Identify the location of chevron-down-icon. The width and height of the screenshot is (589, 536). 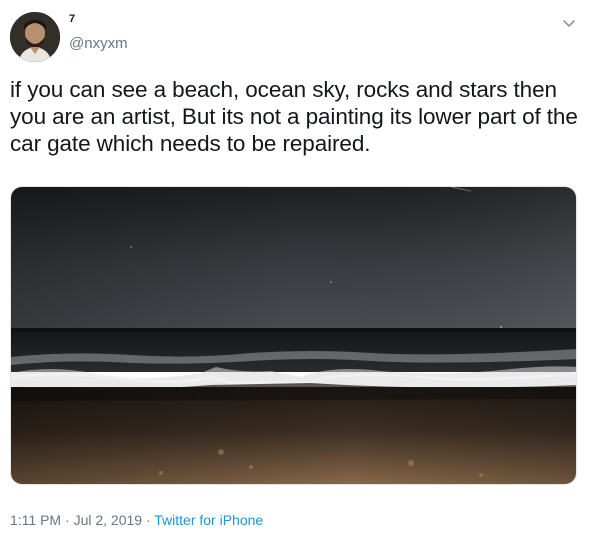
(569, 24).